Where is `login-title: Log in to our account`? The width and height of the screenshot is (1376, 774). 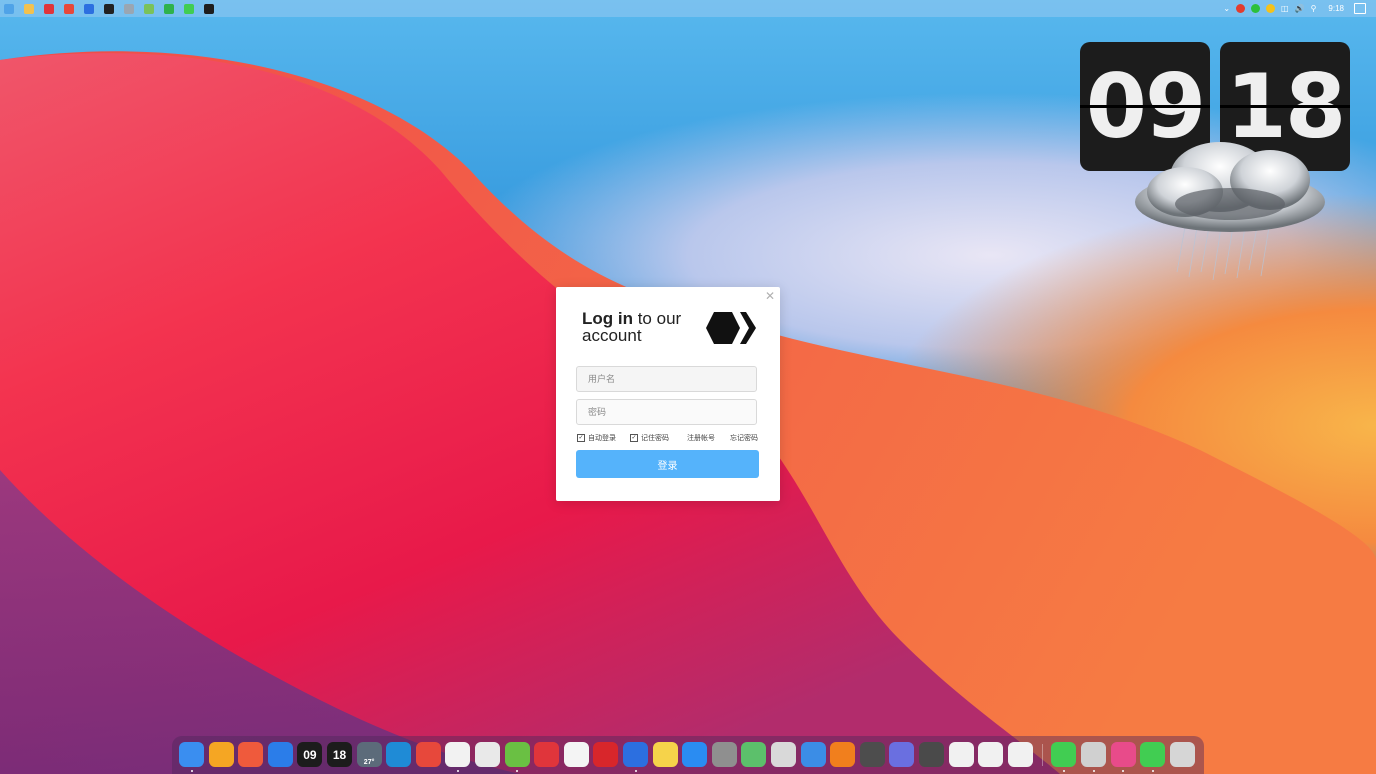 login-title: Log in to our account is located at coordinates (631, 327).